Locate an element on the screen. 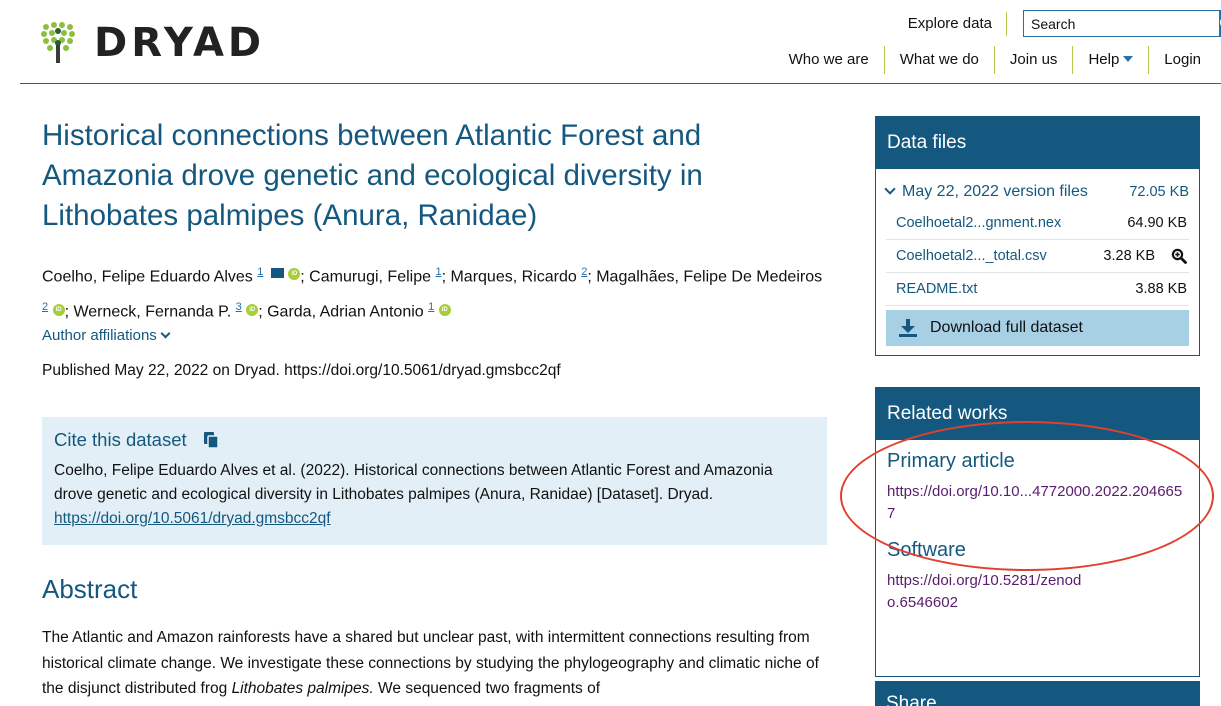 Image resolution: width=1221 pixels, height=706 pixels. search-form is located at coordinates (1122, 23).